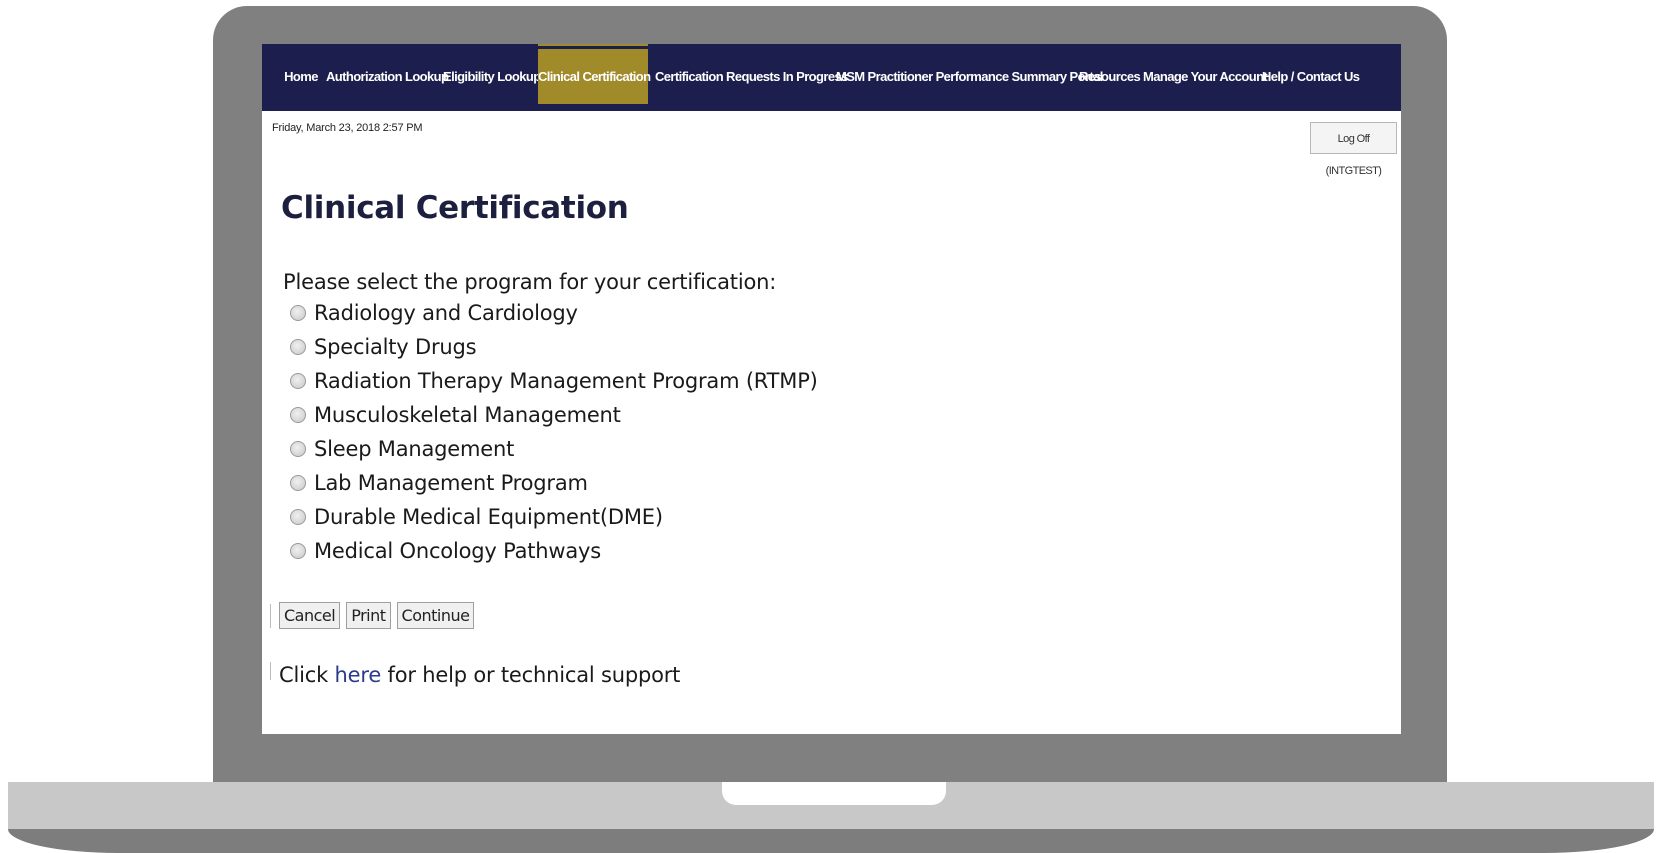 The width and height of the screenshot is (1661, 853). I want to click on nav-item-manage-your-account: Manage Your Account, so click(1205, 76).